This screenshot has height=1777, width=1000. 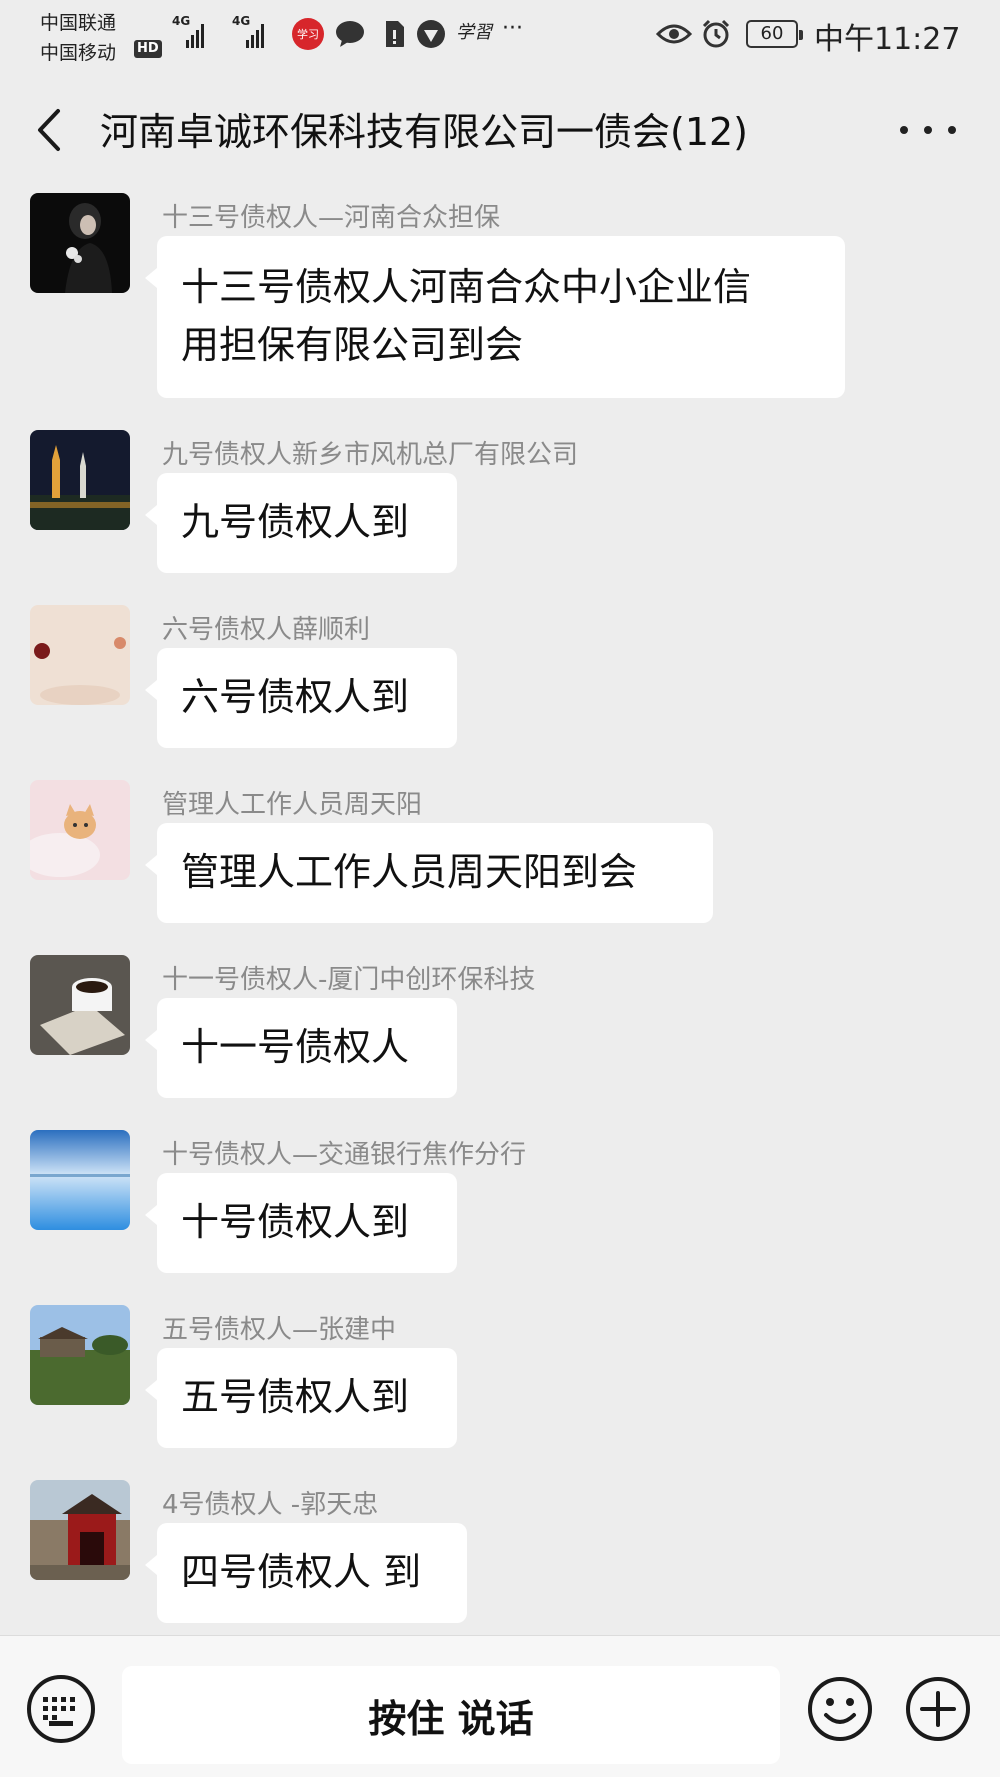 I want to click on hd-badge: HD, so click(x=148, y=49).